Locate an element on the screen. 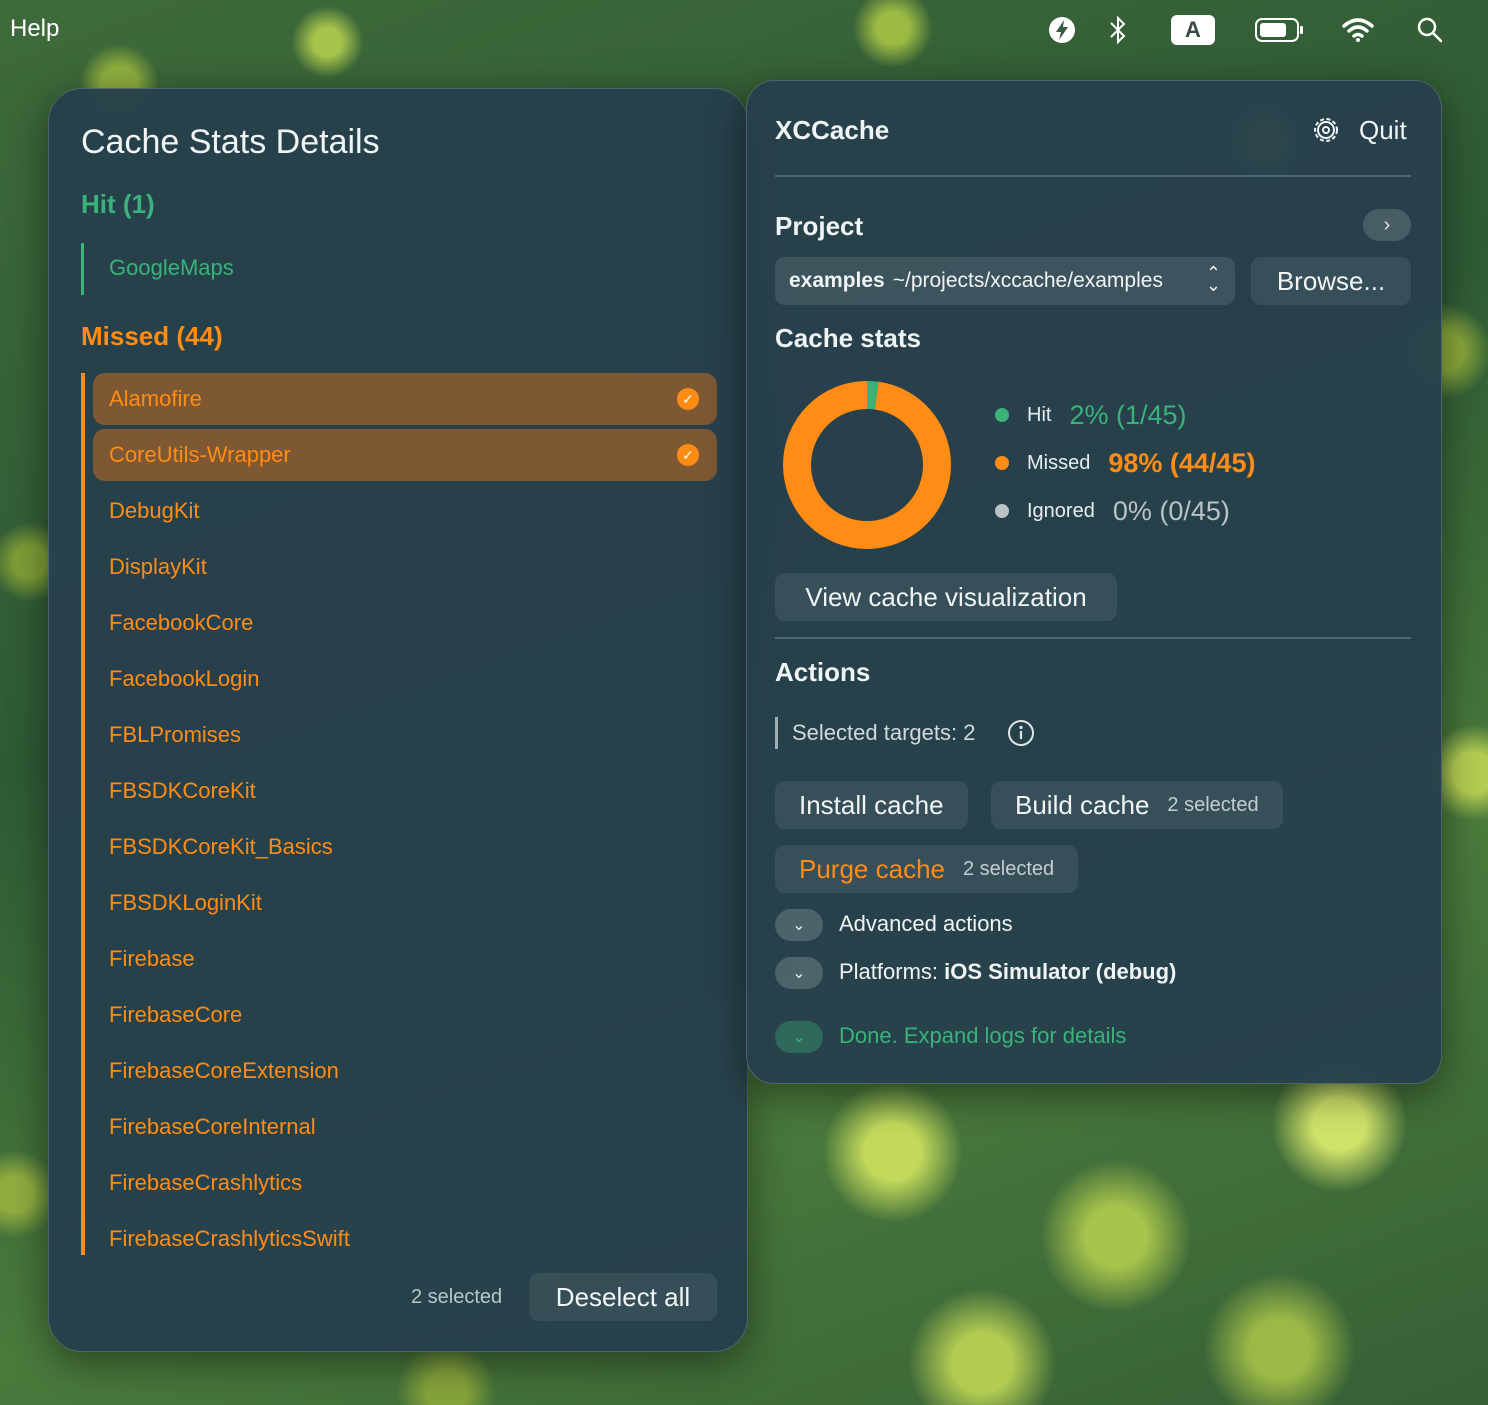 The image size is (1488, 1405). lightning-bolt-icon is located at coordinates (1062, 30).